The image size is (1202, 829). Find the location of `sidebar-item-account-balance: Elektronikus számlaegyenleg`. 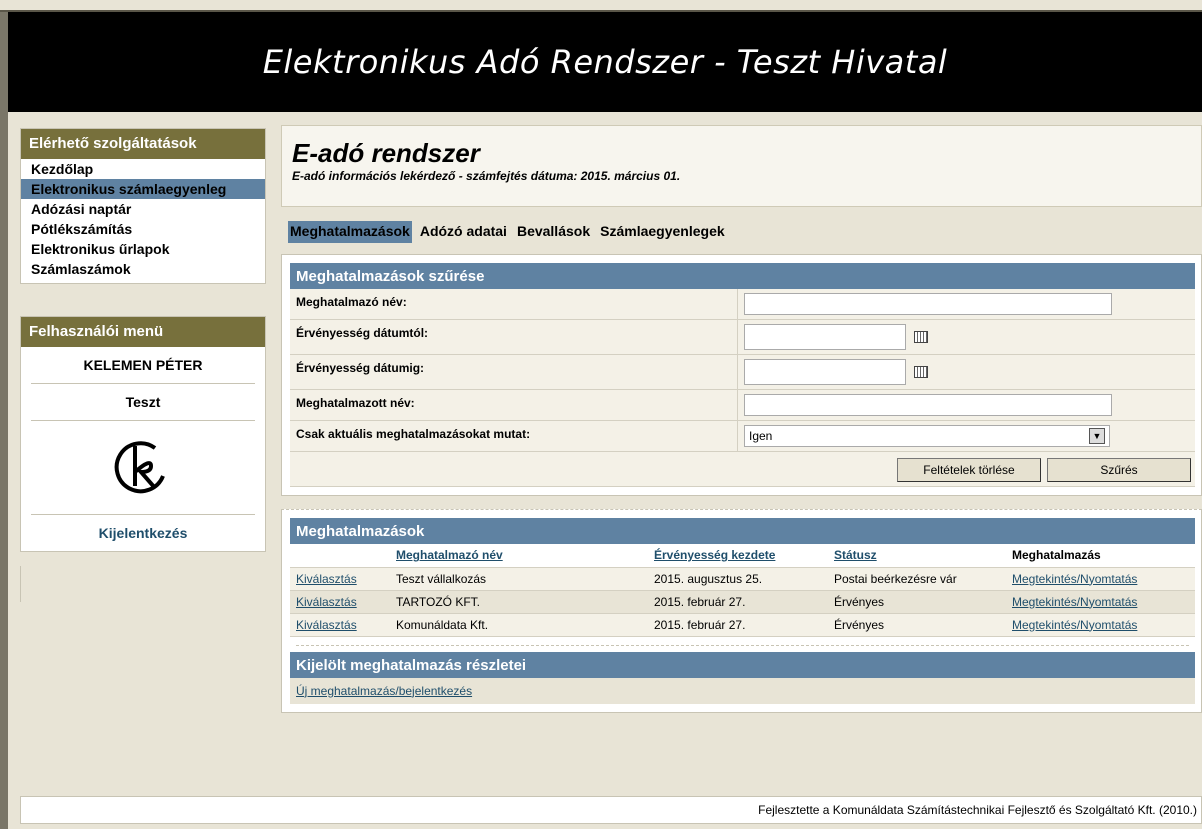

sidebar-item-account-balance: Elektronikus számlaegyenleg is located at coordinates (143, 189).